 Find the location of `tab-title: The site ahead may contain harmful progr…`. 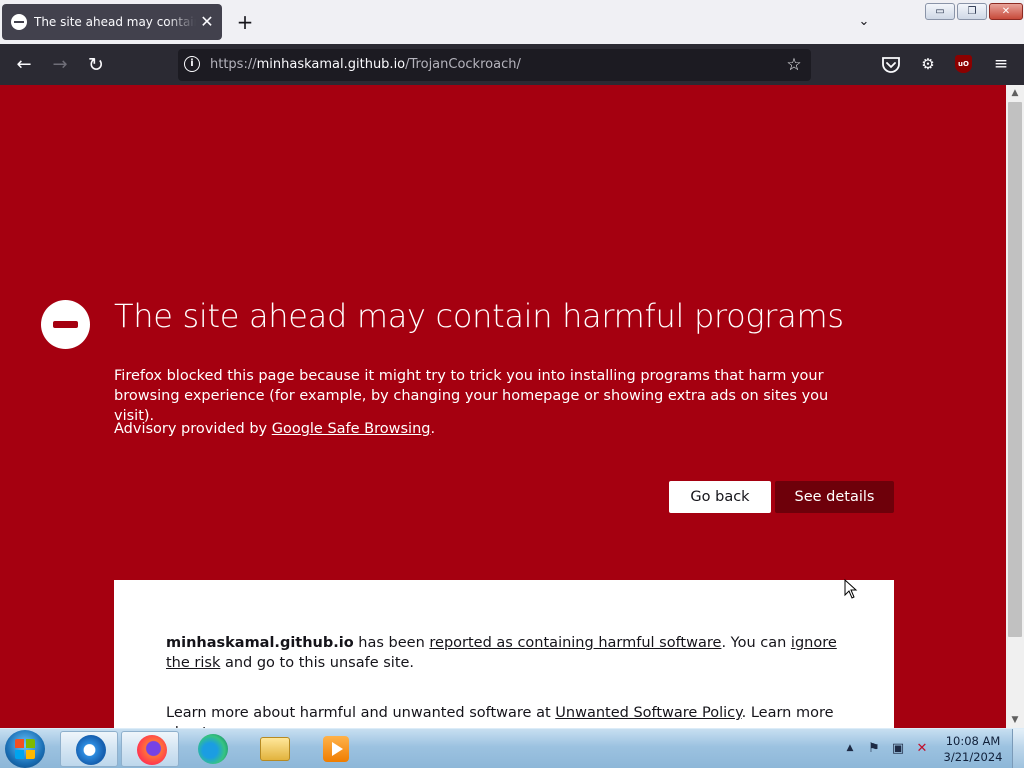

tab-title: The site ahead may contain harmful progr… is located at coordinates (115, 22).